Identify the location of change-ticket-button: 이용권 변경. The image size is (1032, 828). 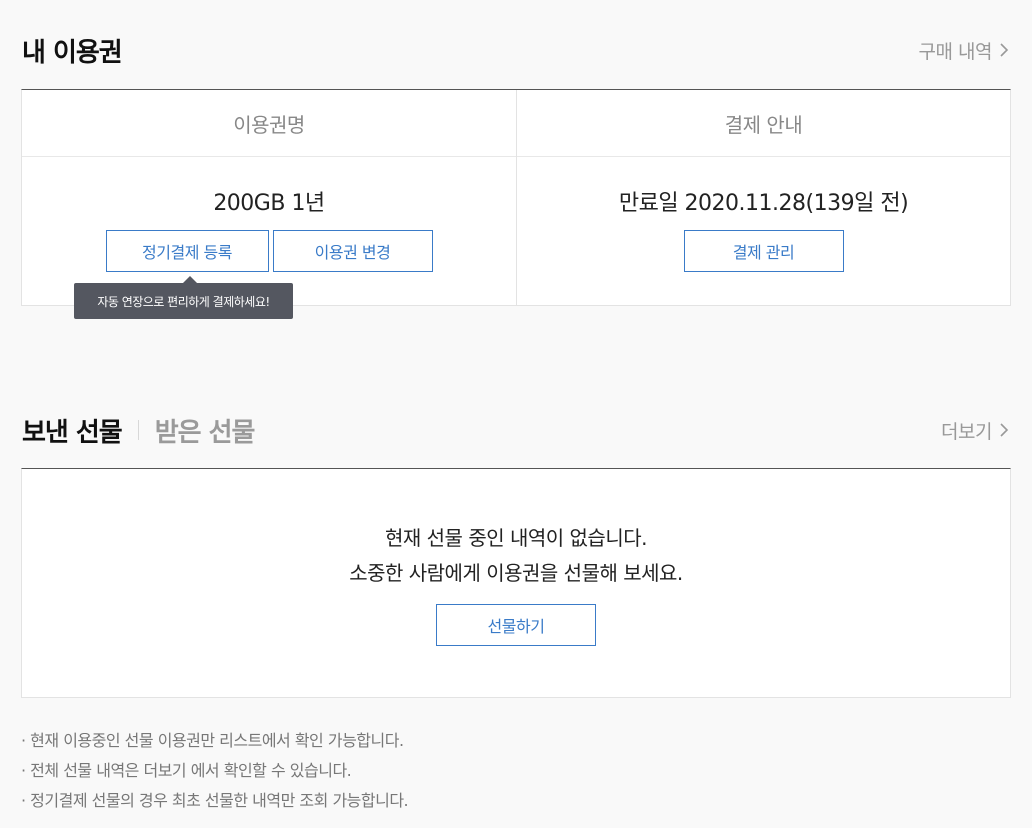
(352, 251).